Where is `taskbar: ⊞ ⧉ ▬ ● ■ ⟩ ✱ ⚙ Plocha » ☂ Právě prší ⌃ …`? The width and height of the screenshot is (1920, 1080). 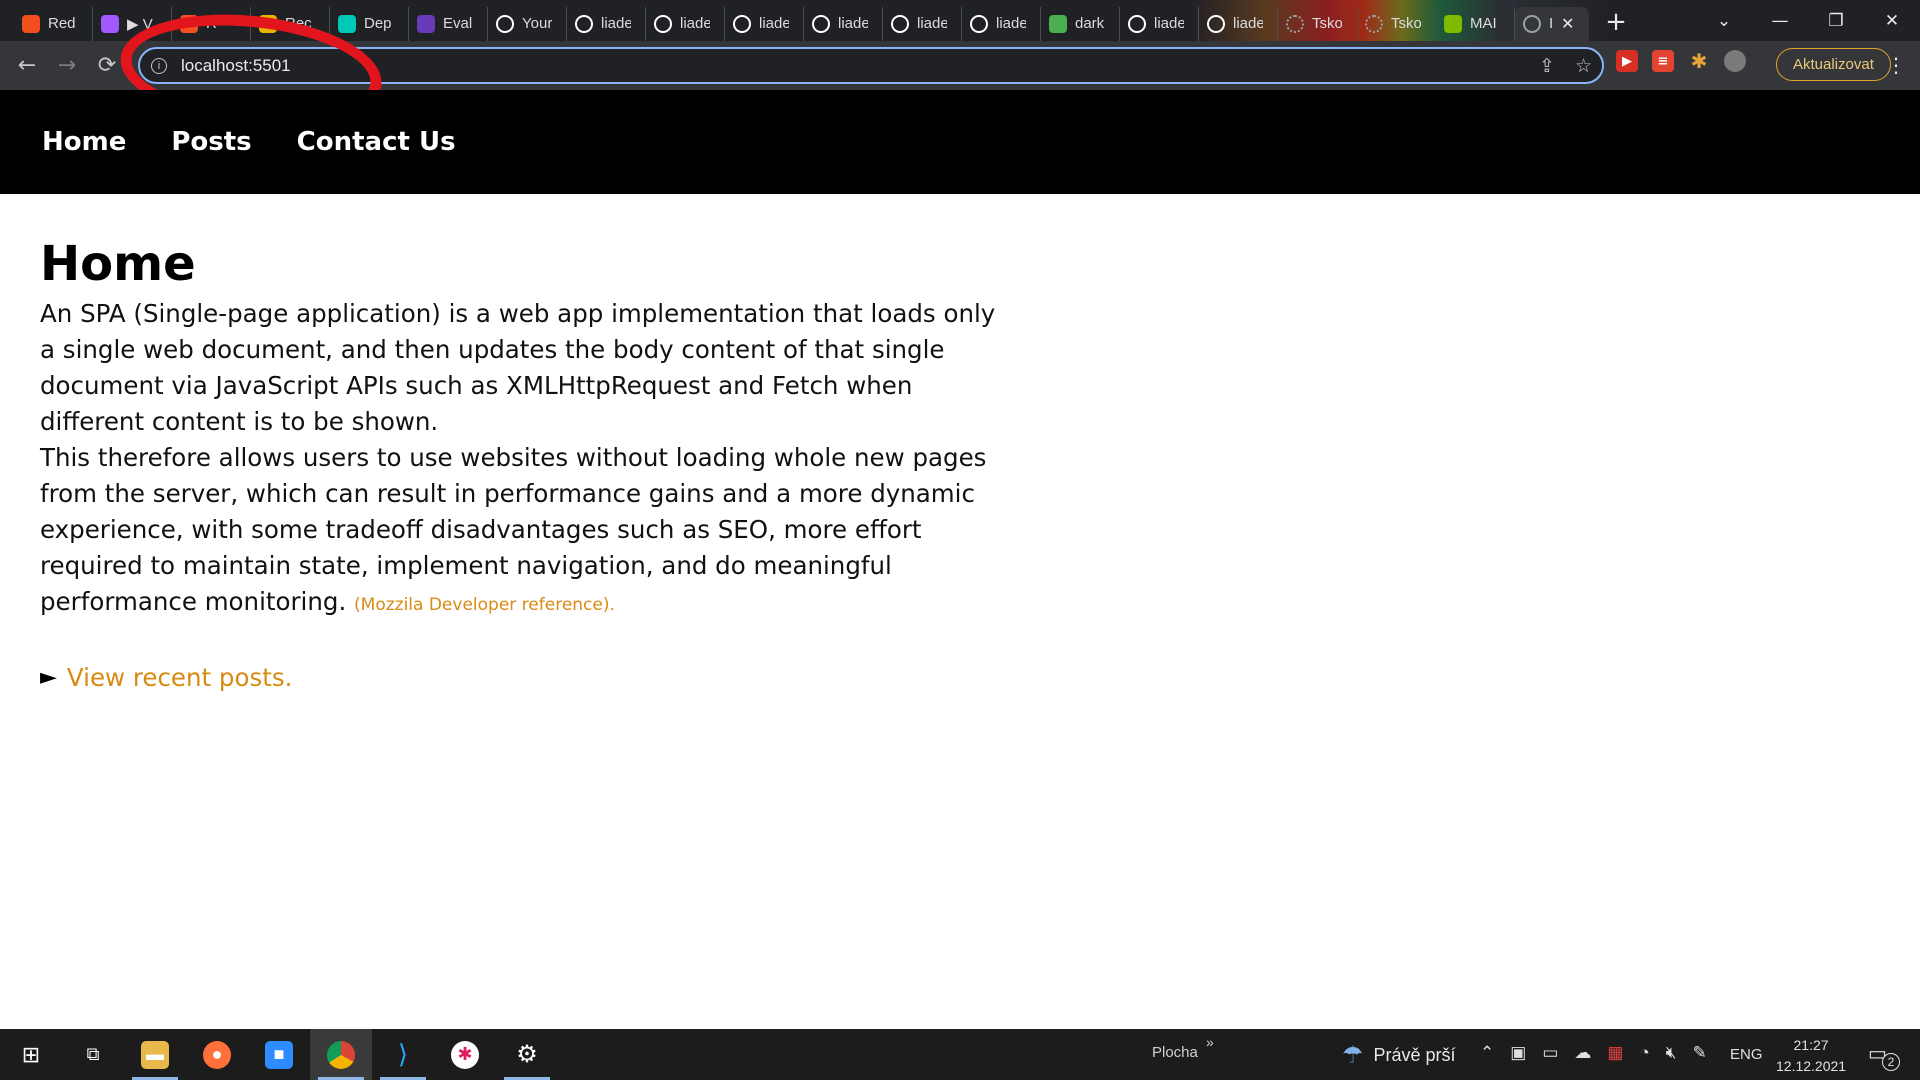 taskbar: ⊞ ⧉ ▬ ● ■ ⟩ ✱ ⚙ Plocha » ☂ Právě prší ⌃ … is located at coordinates (960, 1054).